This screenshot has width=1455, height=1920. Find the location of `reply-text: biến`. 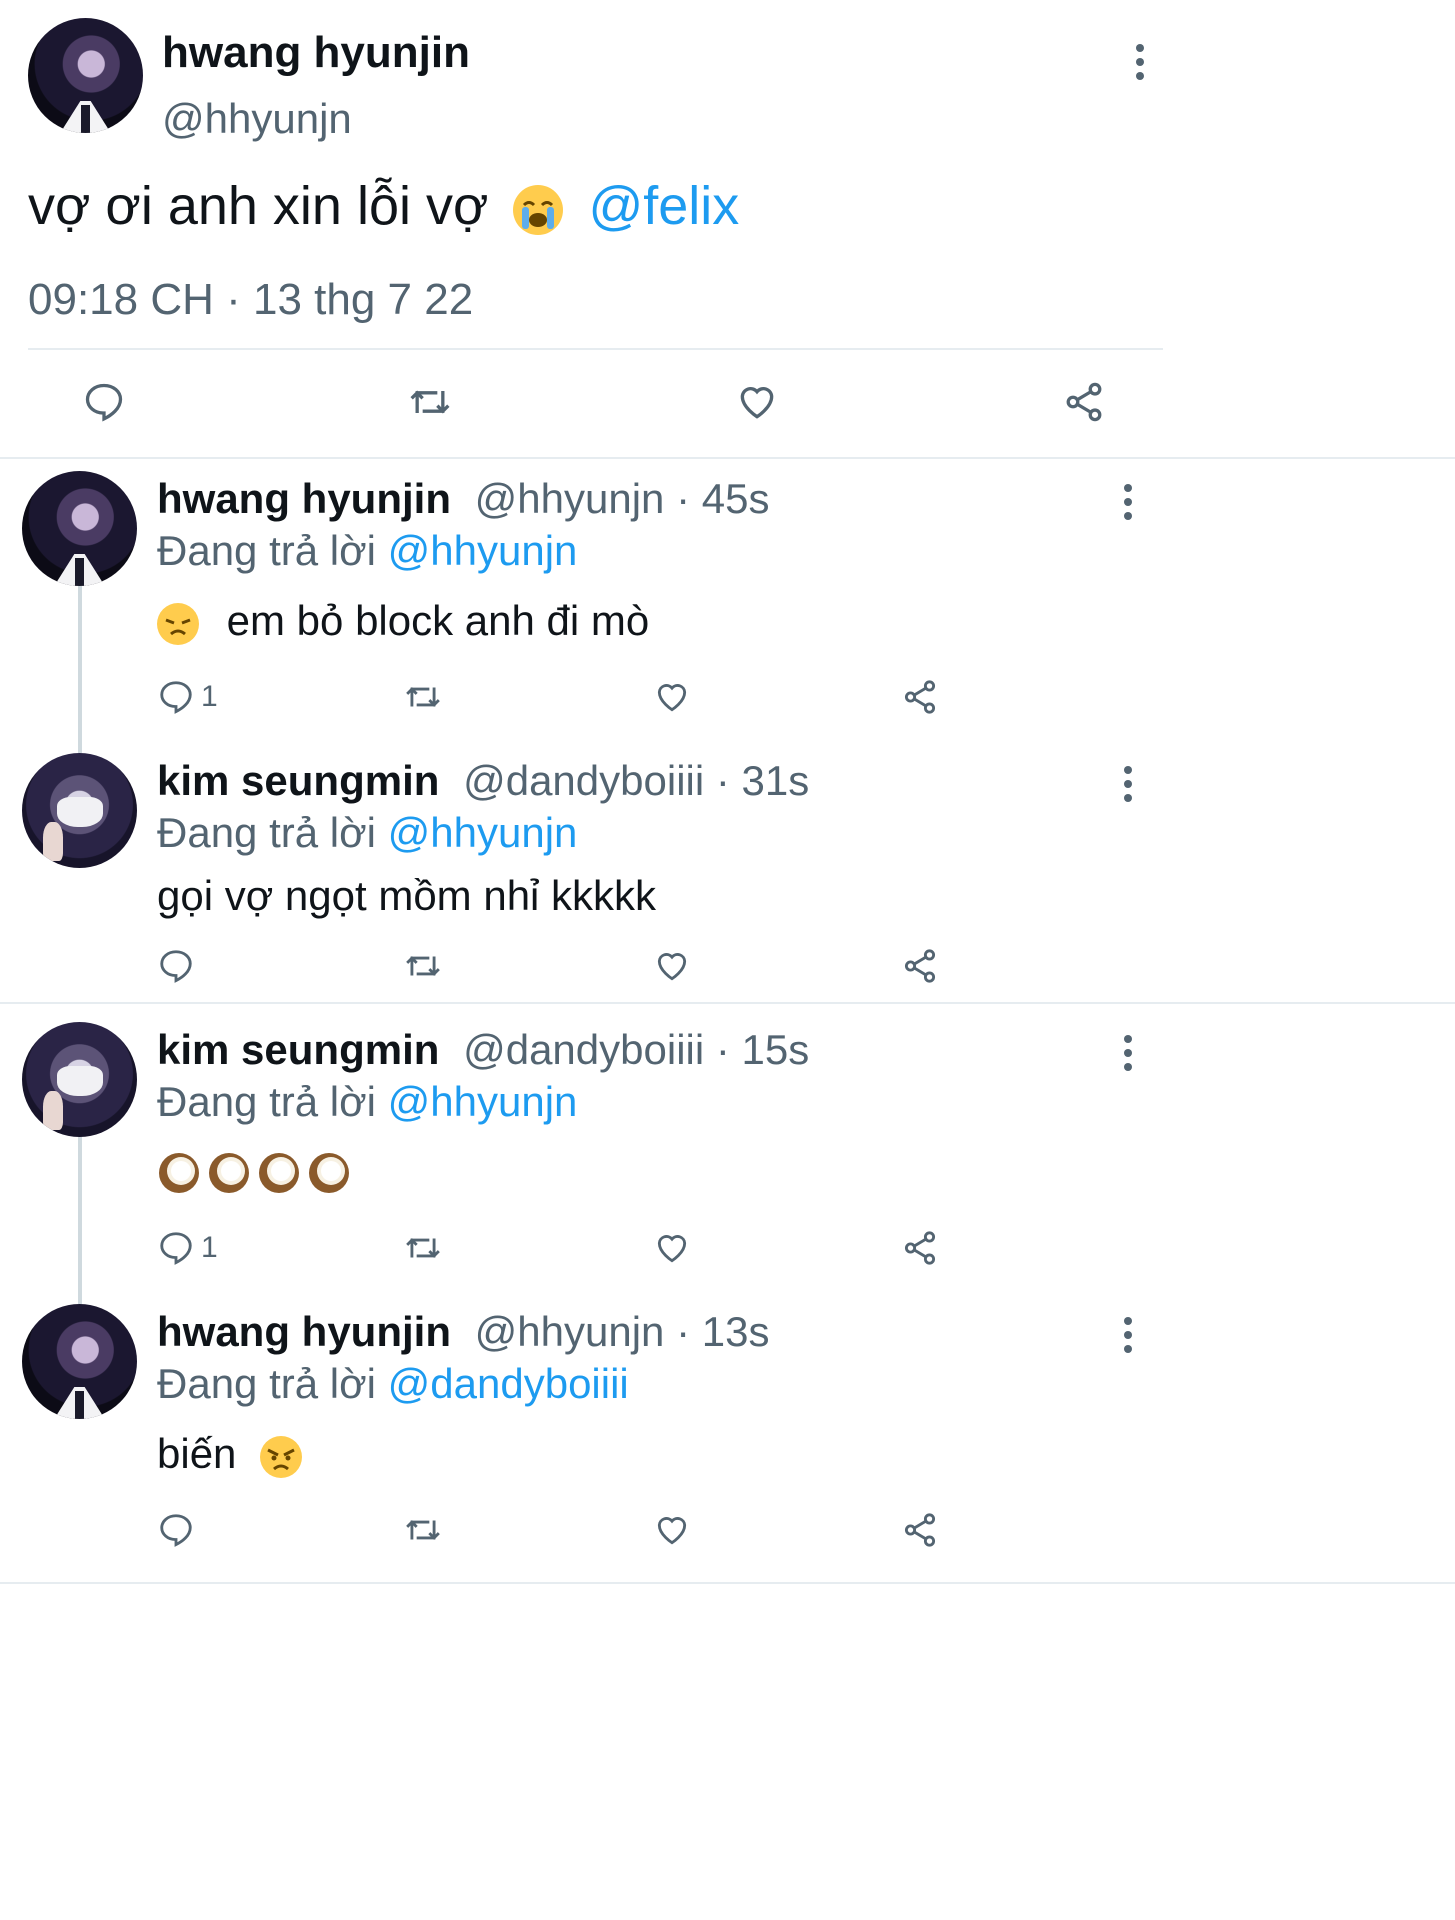

reply-text: biến is located at coordinates (230, 1454).